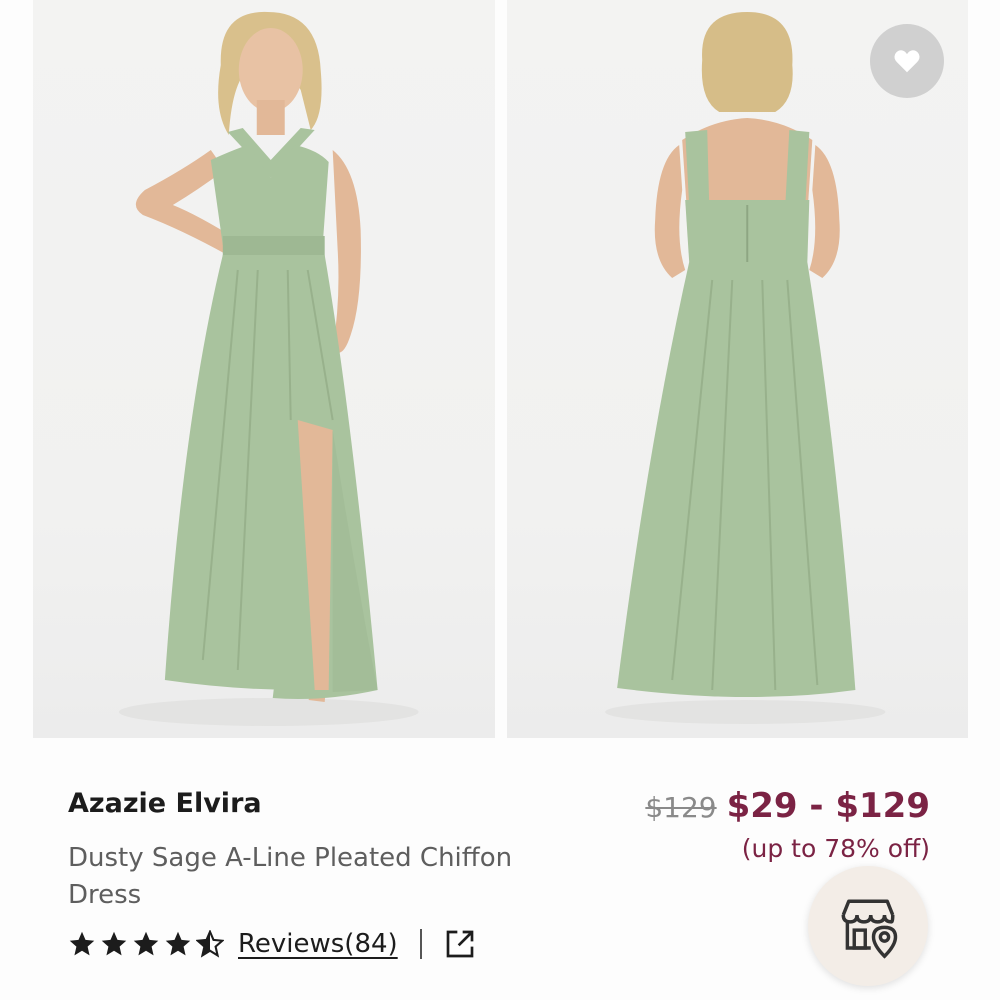 This screenshot has width=1000, height=1000. I want to click on price-row: $129 $29 - $129, so click(787, 806).